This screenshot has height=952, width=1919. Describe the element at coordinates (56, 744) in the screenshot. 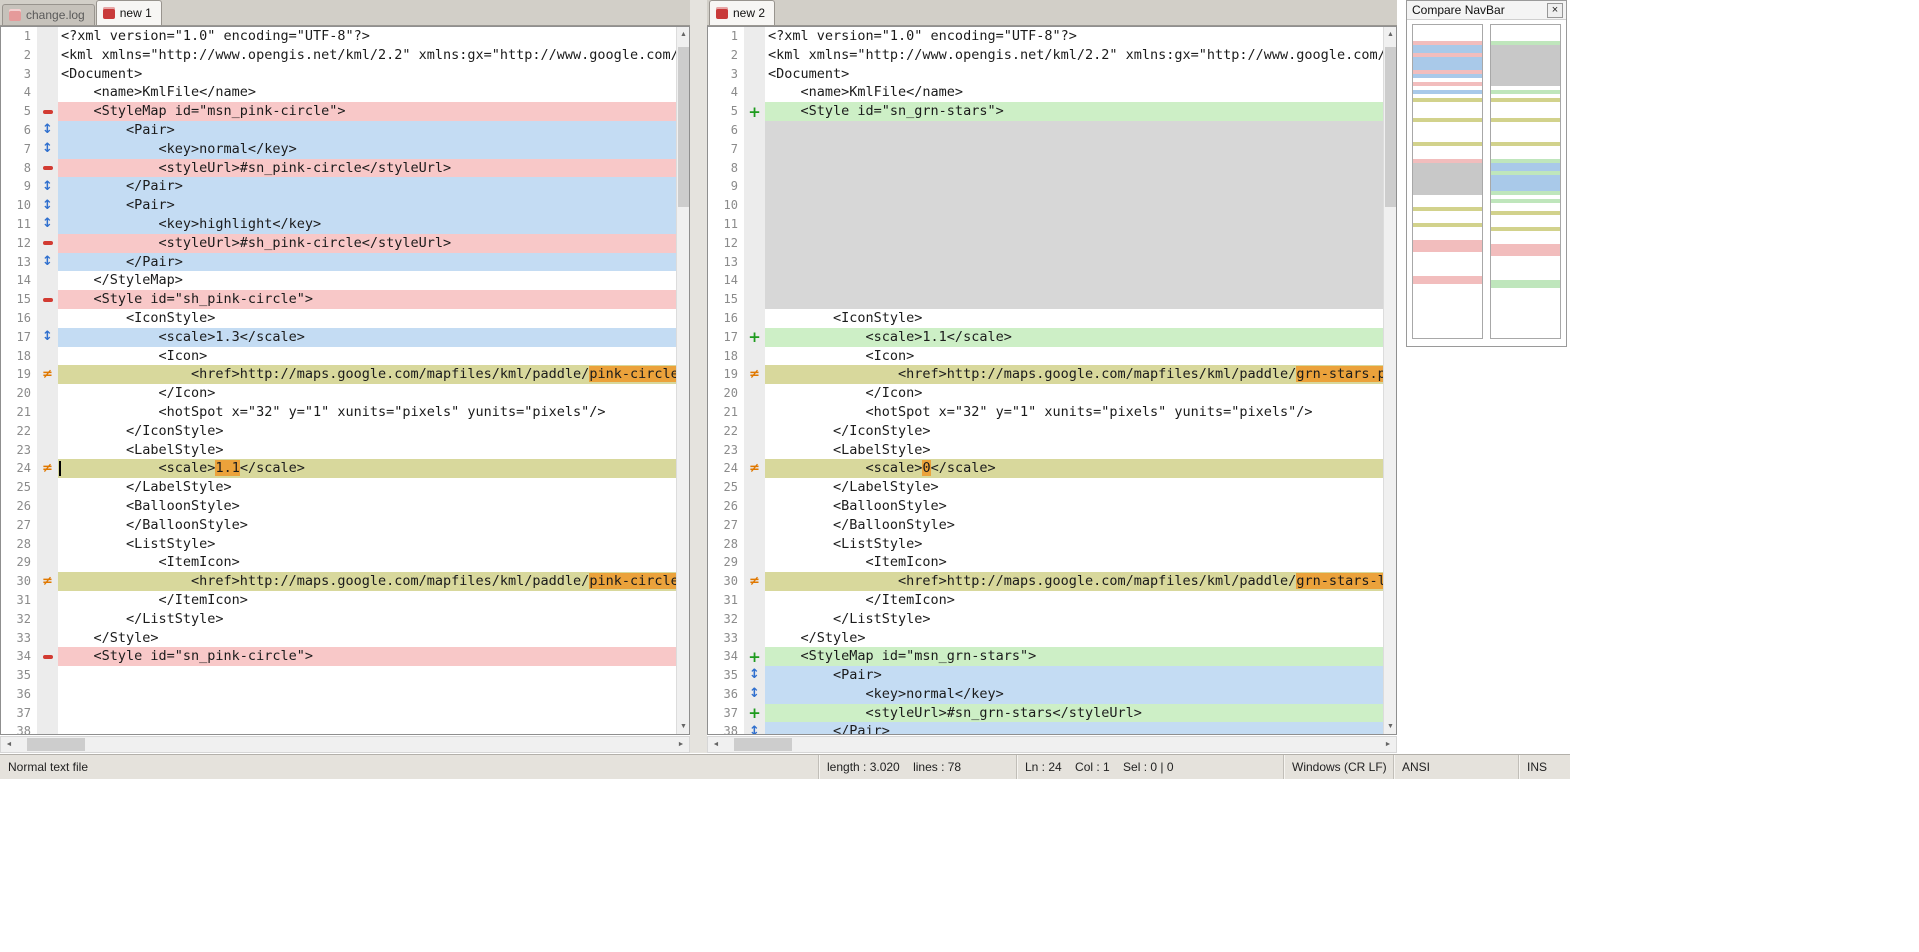

I see `left-hscroll-thumb` at that location.